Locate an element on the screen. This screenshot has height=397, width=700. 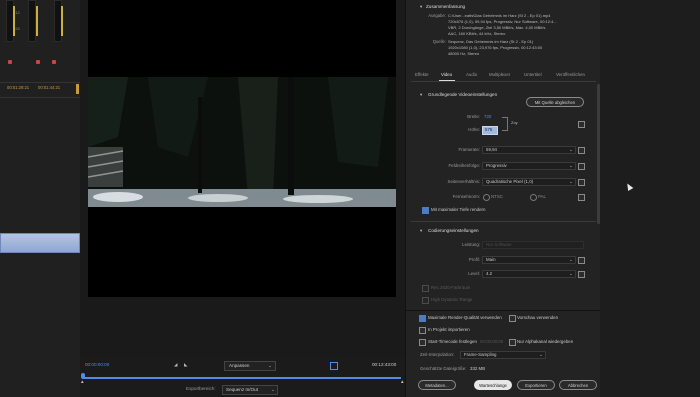
timeline-range-bar is located at coordinates (242, 378).